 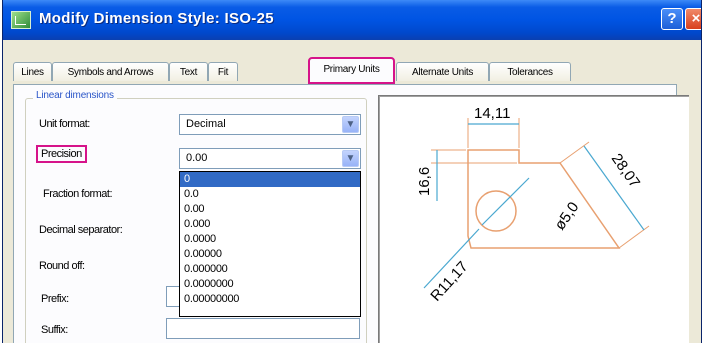 I want to click on help-button: ?, so click(x=672, y=19).